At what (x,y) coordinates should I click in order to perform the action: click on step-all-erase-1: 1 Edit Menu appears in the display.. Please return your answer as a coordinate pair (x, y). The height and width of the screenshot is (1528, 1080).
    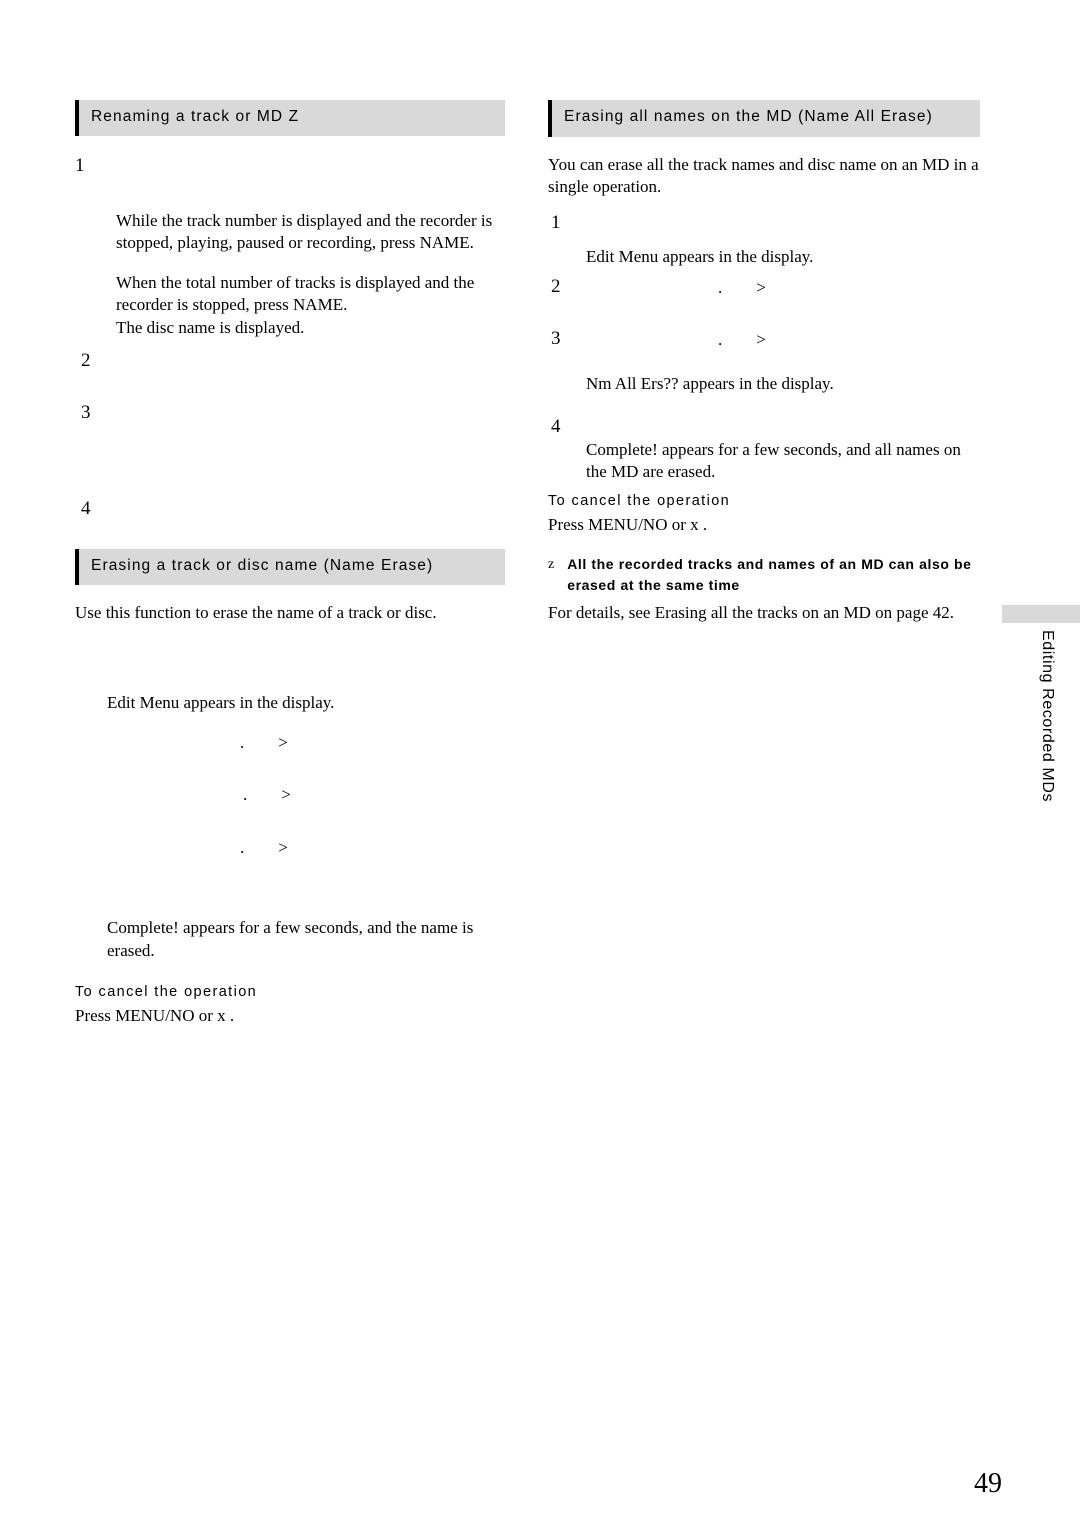
    Looking at the image, I should click on (764, 244).